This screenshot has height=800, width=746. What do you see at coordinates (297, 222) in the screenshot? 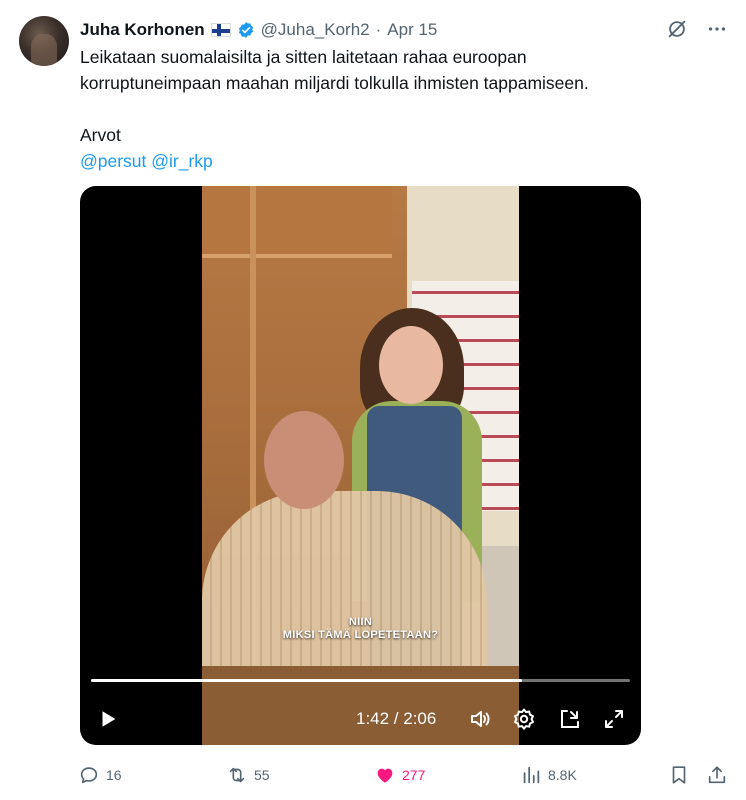
I see `scene-cabinet` at bounding box center [297, 222].